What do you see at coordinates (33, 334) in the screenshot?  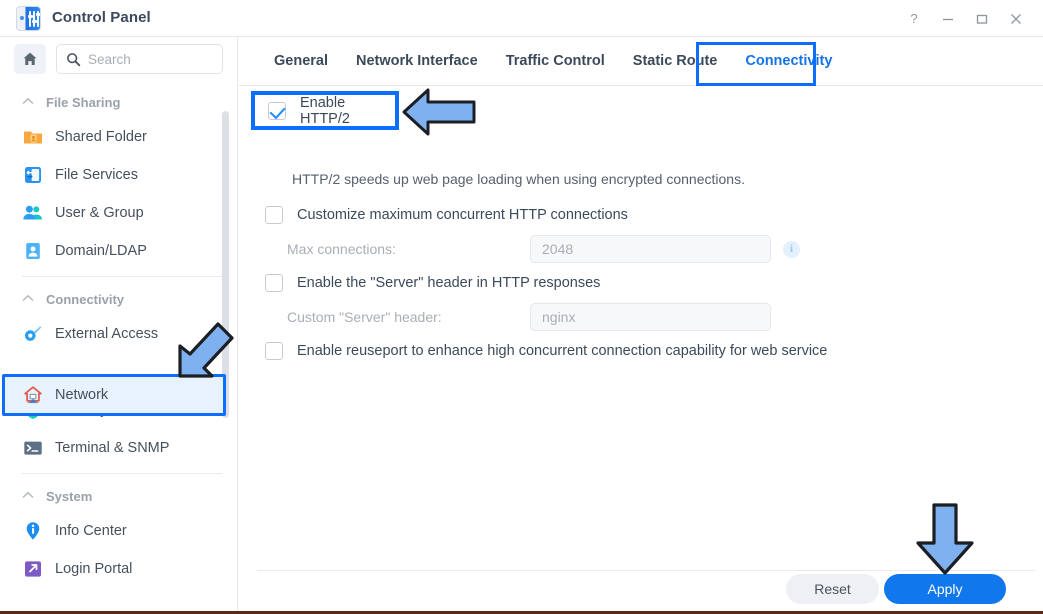 I see `external-access-icon` at bounding box center [33, 334].